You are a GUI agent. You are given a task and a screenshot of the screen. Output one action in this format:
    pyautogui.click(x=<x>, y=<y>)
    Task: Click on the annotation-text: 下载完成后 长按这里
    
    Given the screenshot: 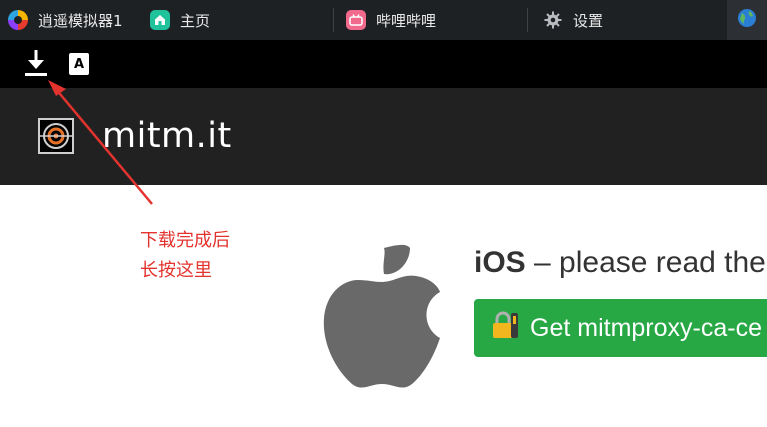 What is the action you would take?
    pyautogui.click(x=185, y=256)
    